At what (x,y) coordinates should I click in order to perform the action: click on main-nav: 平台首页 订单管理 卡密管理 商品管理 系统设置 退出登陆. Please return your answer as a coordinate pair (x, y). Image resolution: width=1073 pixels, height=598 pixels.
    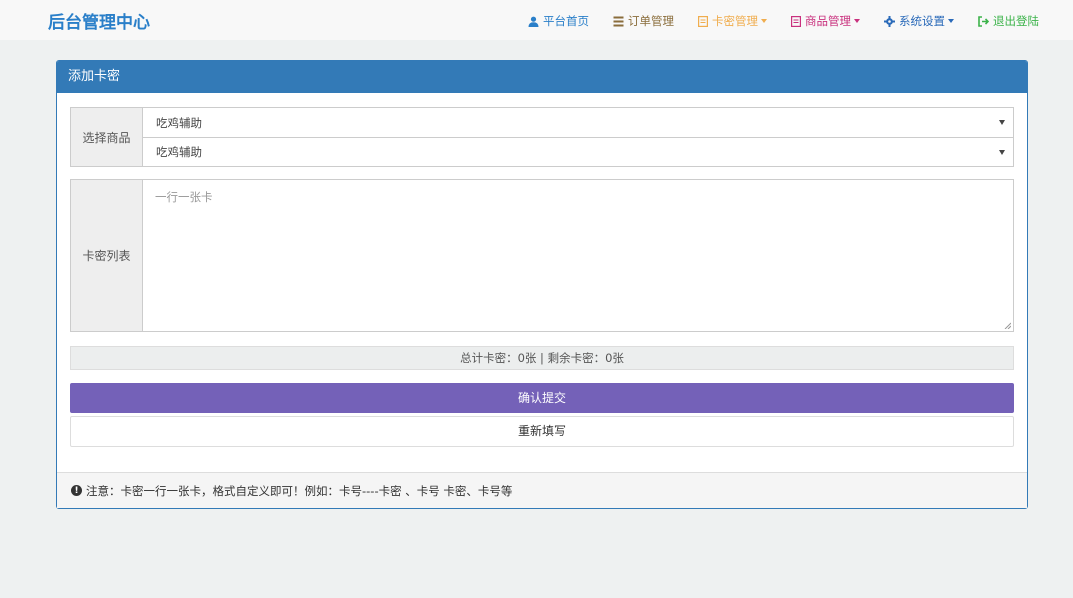
    Looking at the image, I should click on (771, 21).